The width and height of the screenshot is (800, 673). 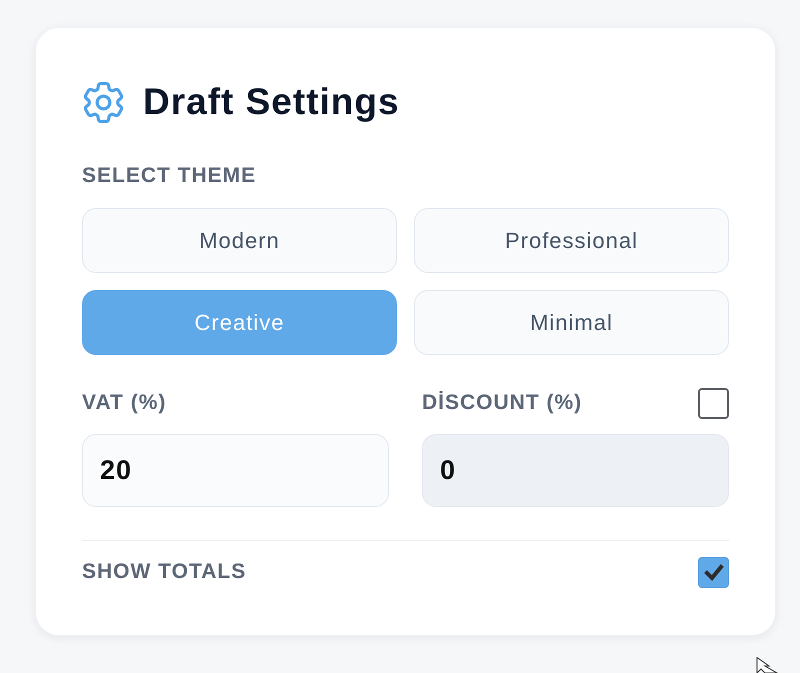 What do you see at coordinates (271, 102) in the screenshot?
I see `panel-title: Draft Settings` at bounding box center [271, 102].